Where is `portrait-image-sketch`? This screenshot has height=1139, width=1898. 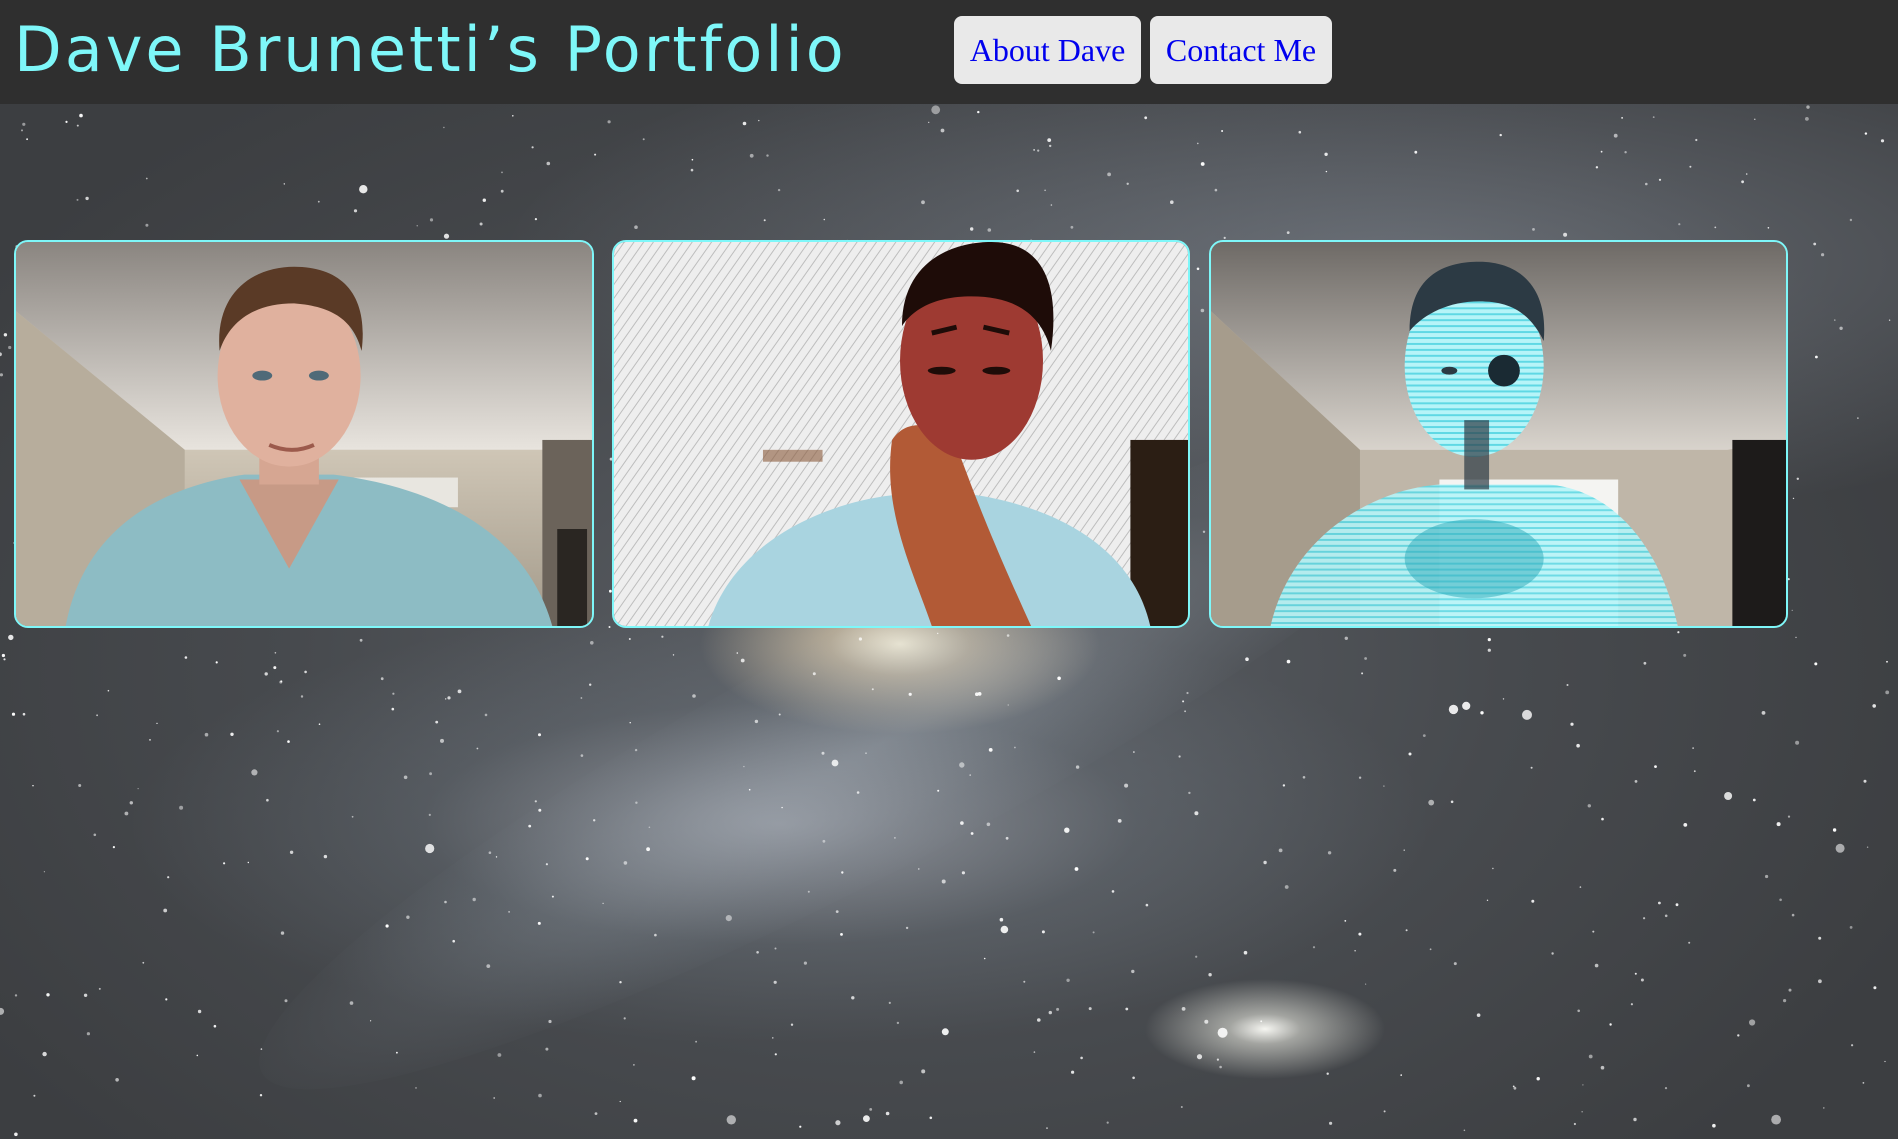 portrait-image-sketch is located at coordinates (901, 434).